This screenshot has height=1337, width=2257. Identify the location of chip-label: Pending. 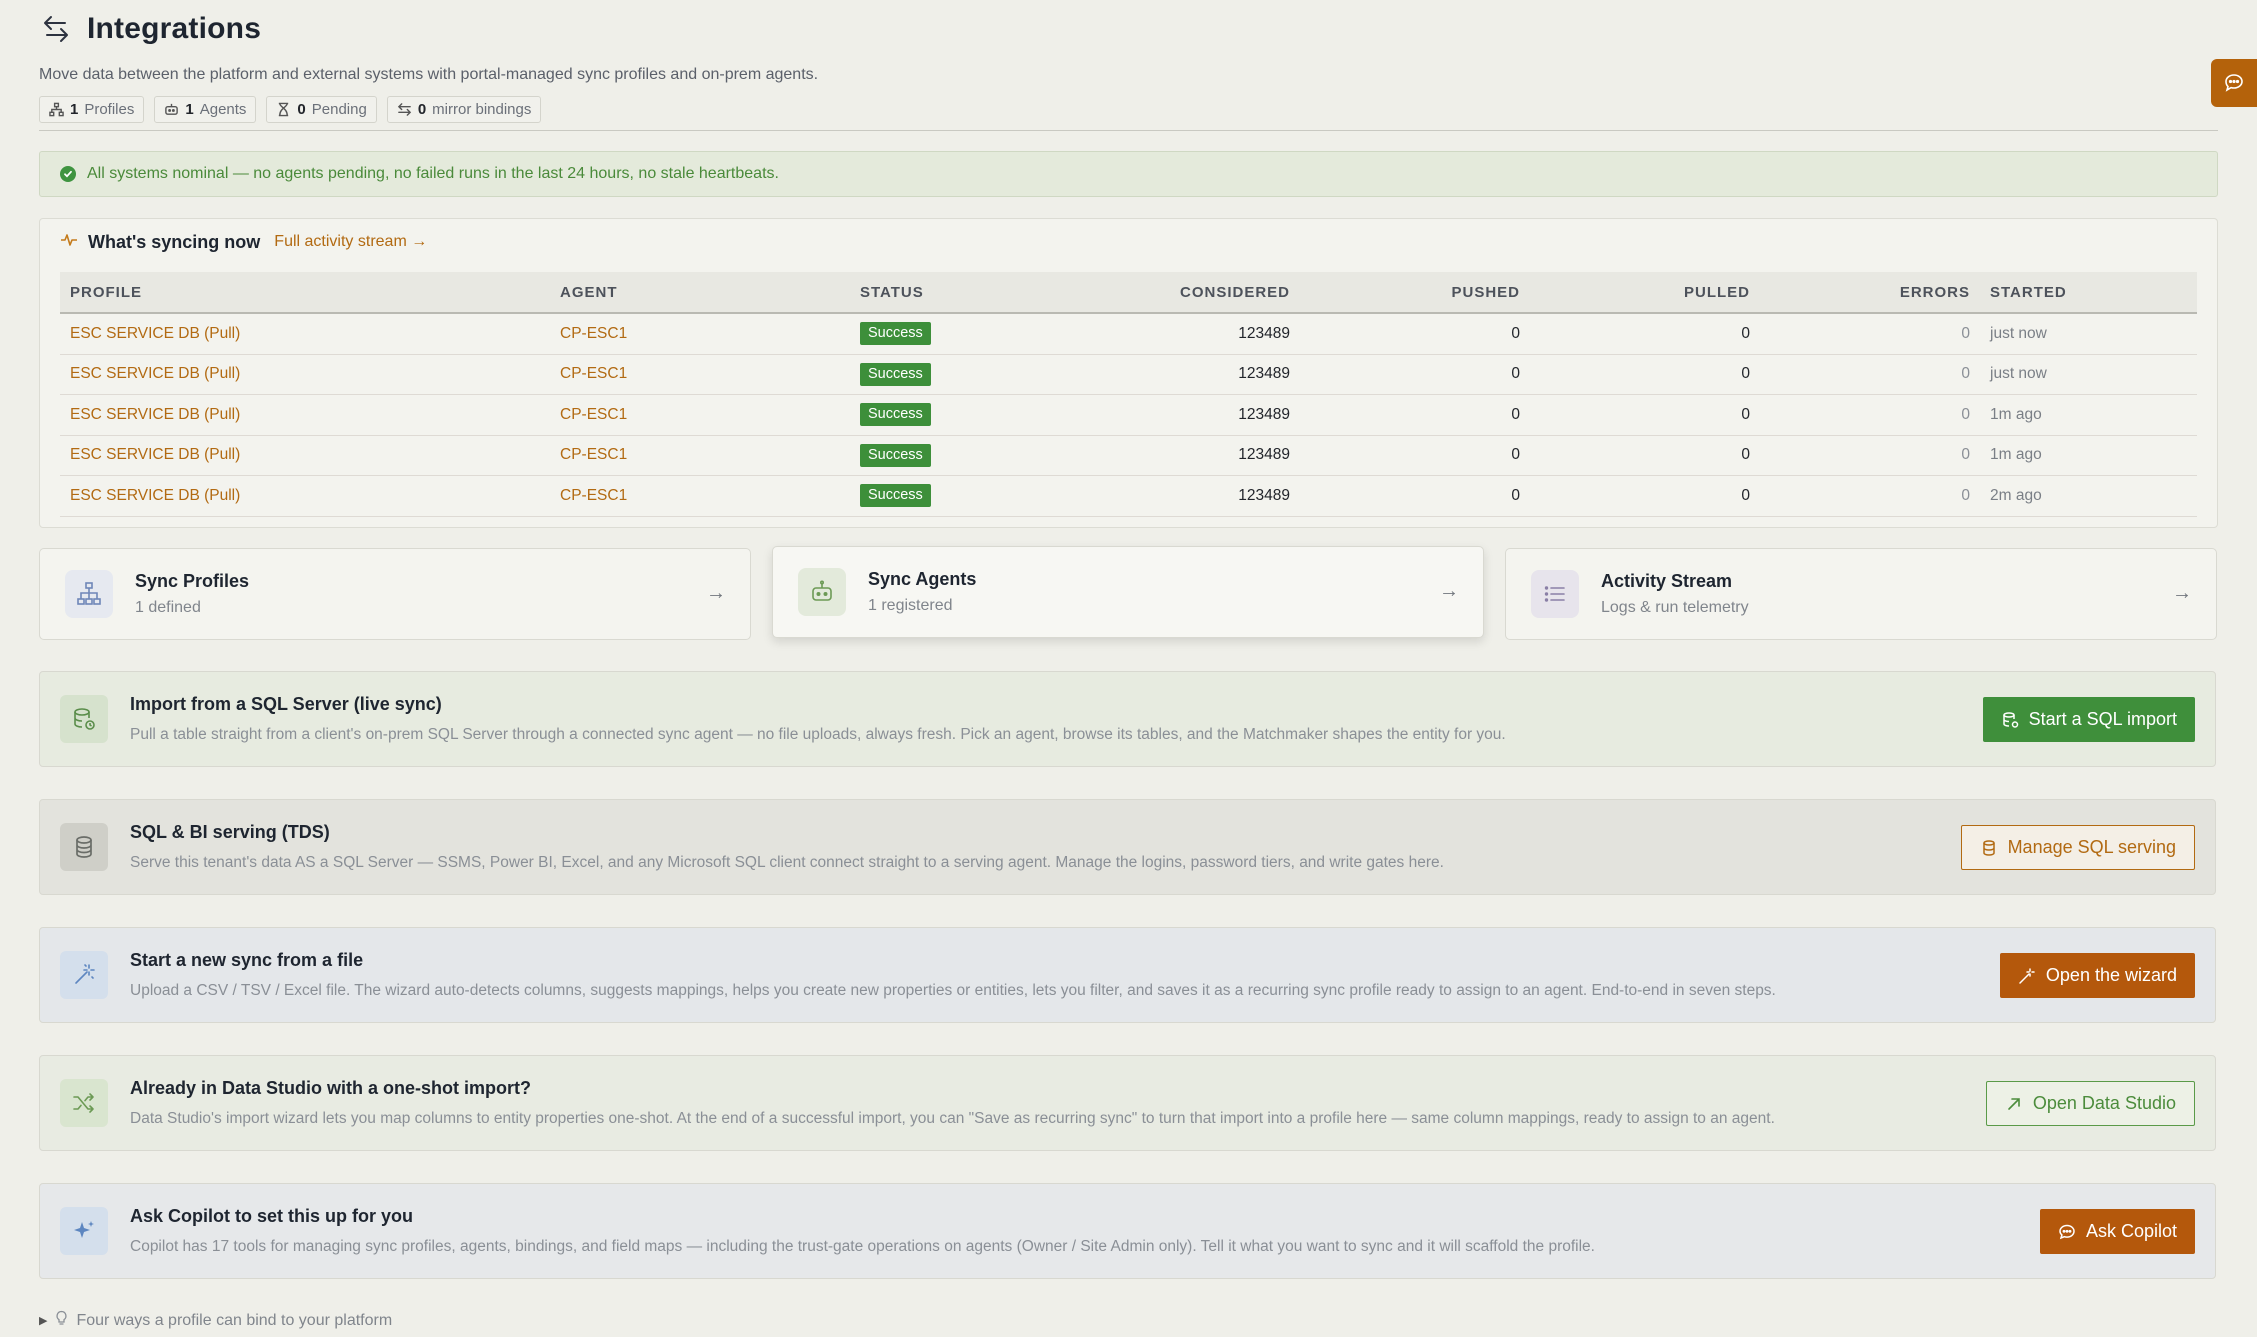
(339, 109).